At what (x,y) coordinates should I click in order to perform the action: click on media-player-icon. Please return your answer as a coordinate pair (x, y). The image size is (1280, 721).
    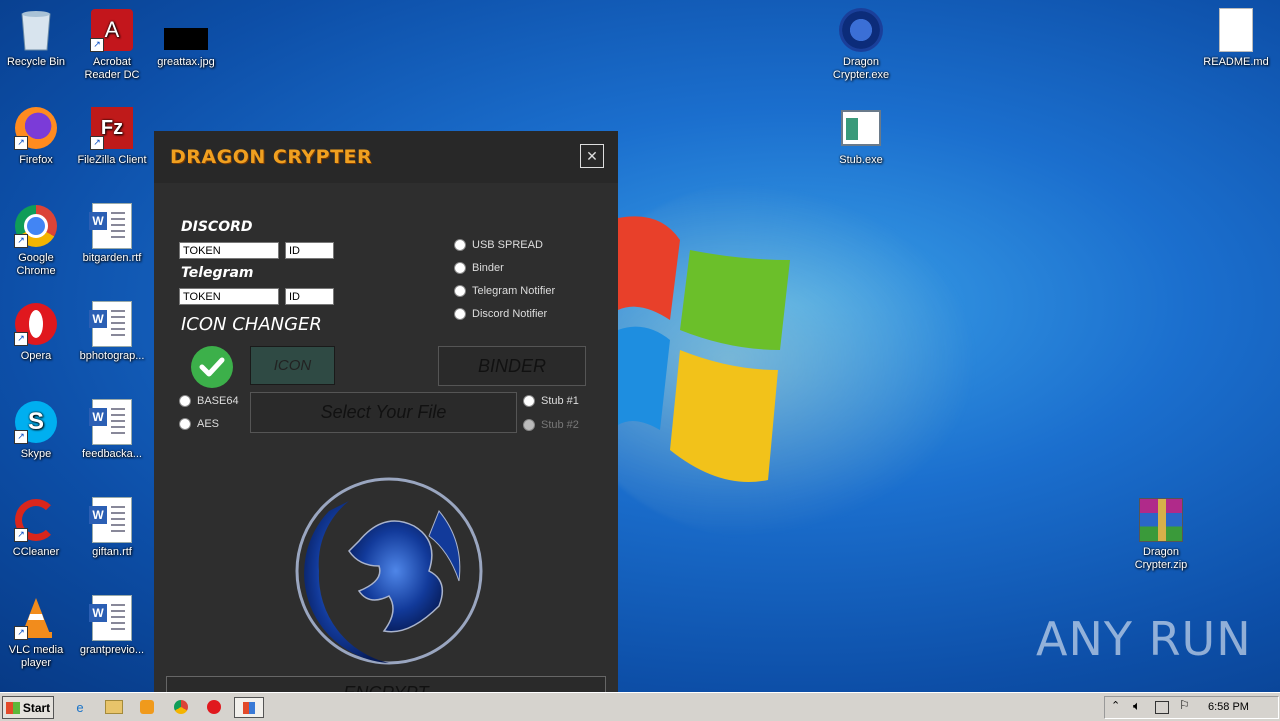
    Looking at the image, I should click on (147, 707).